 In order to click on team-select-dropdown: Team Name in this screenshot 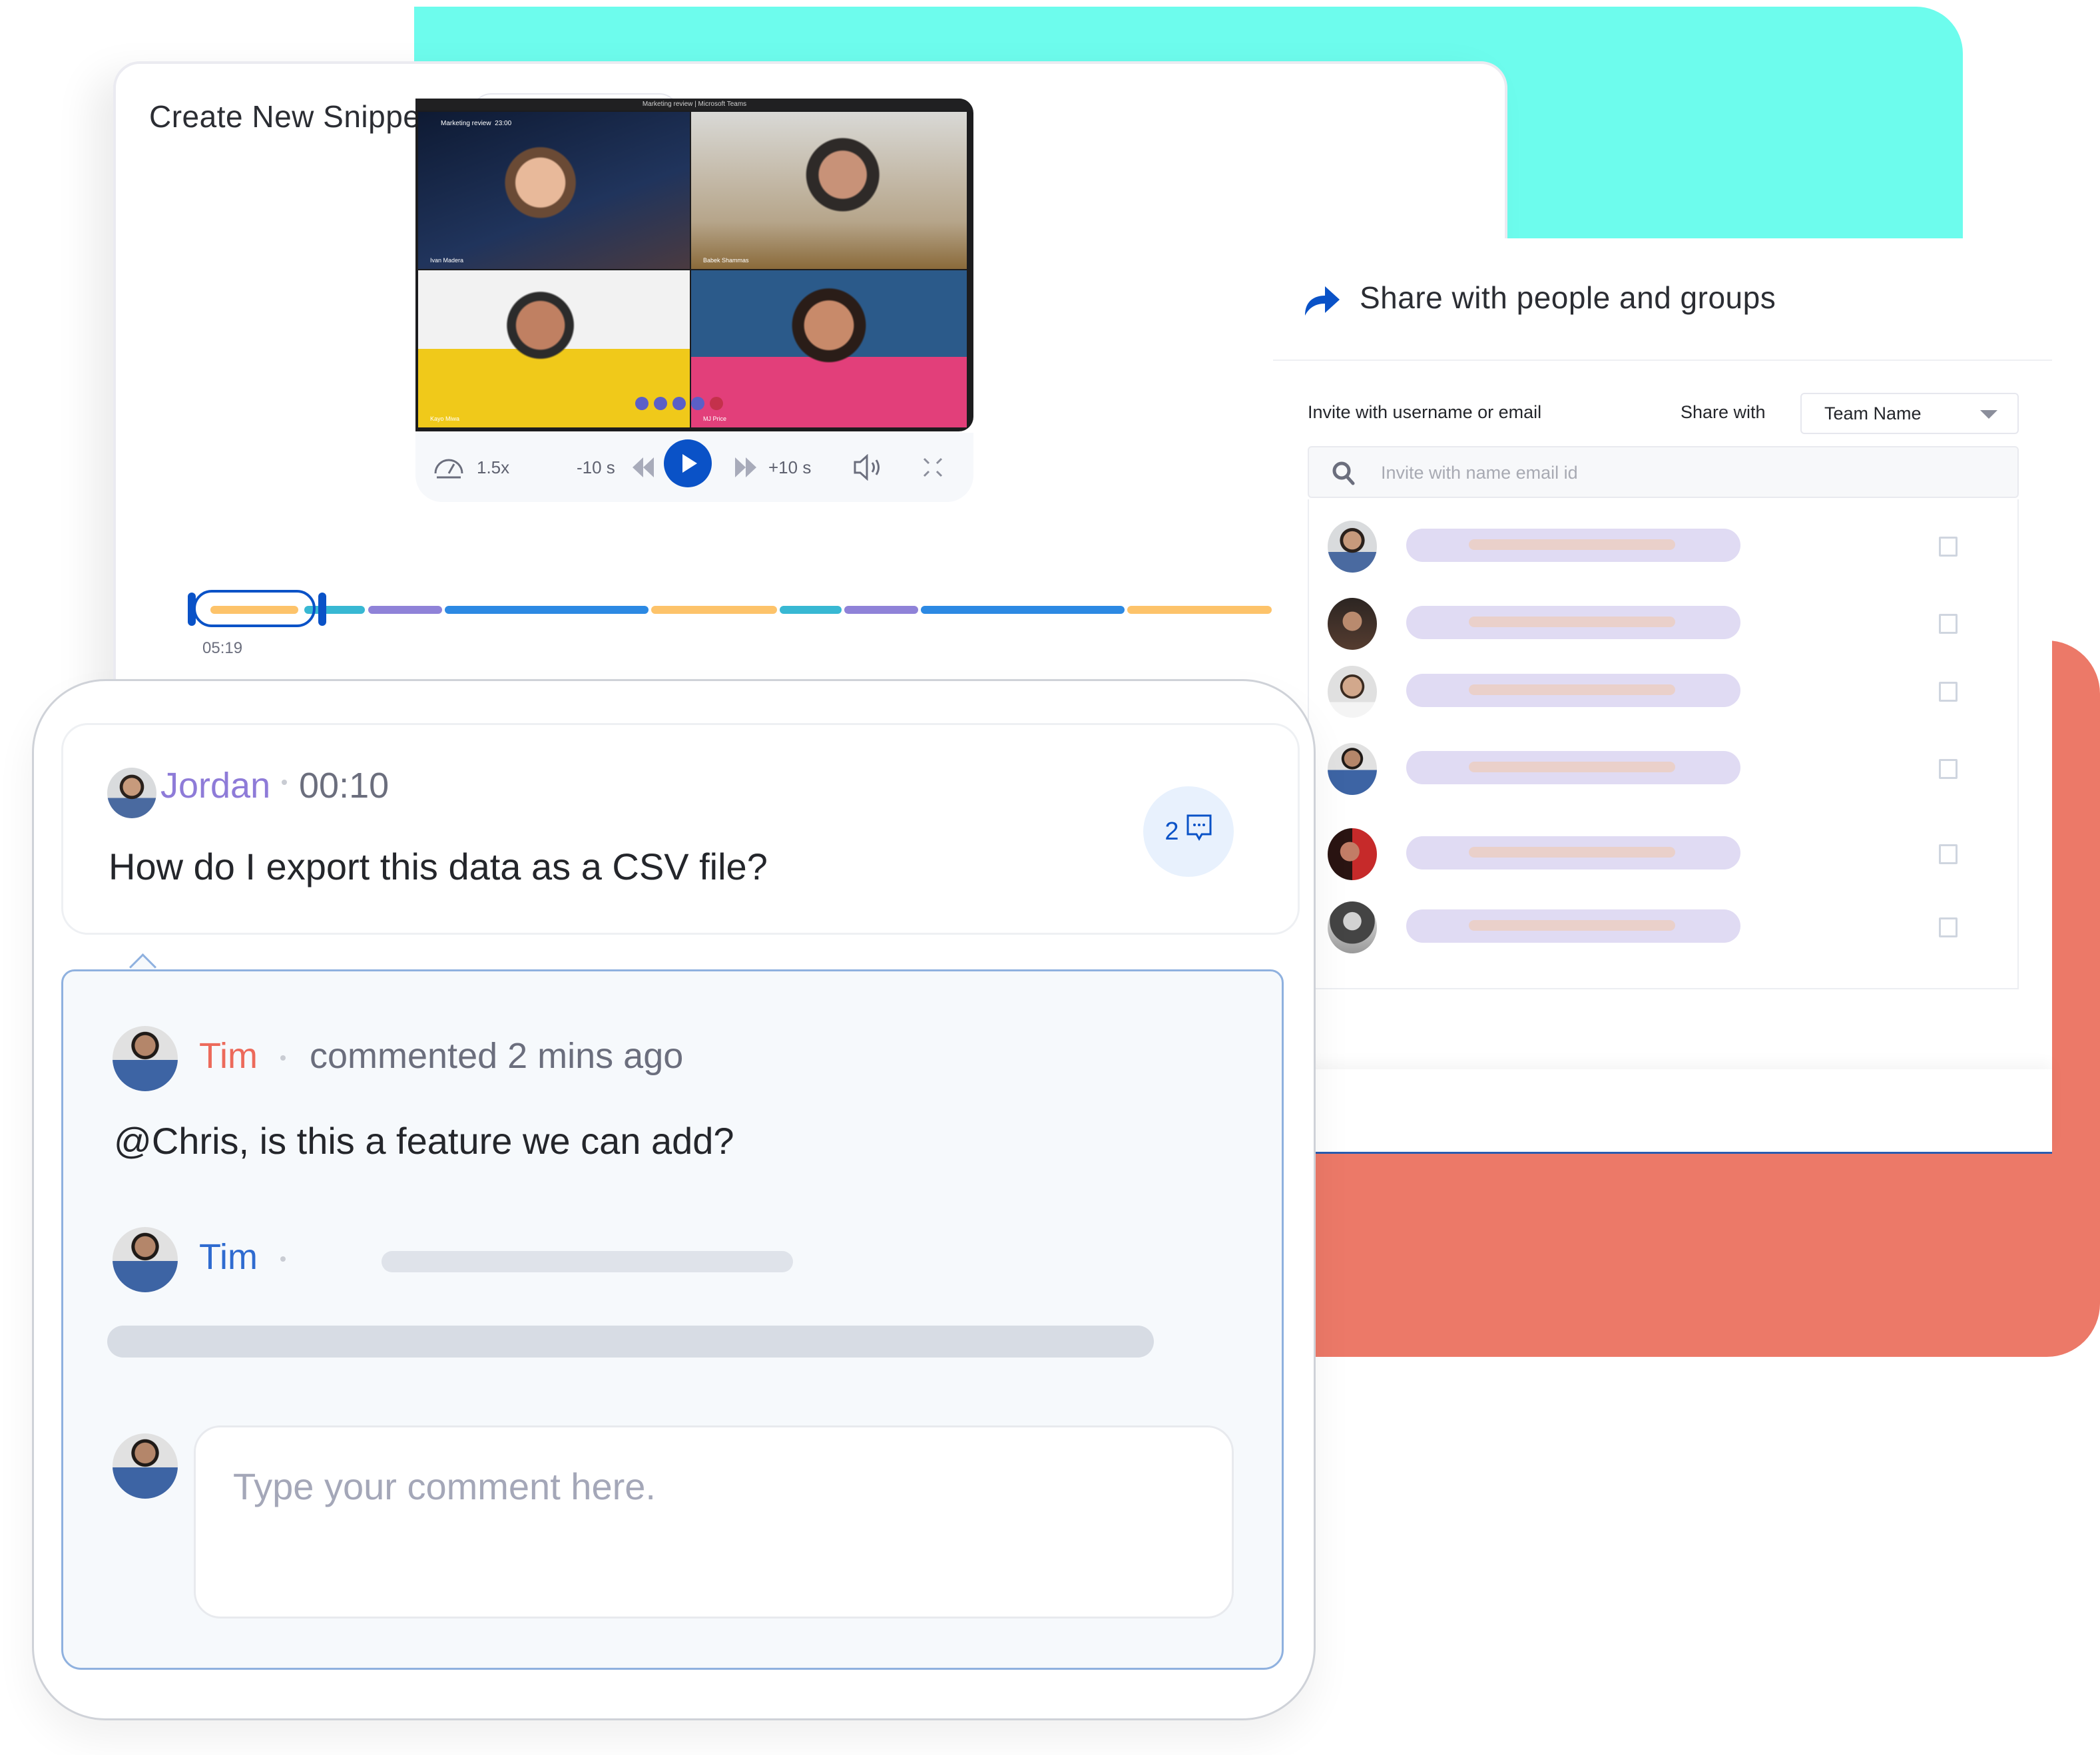, I will do `click(1910, 413)`.